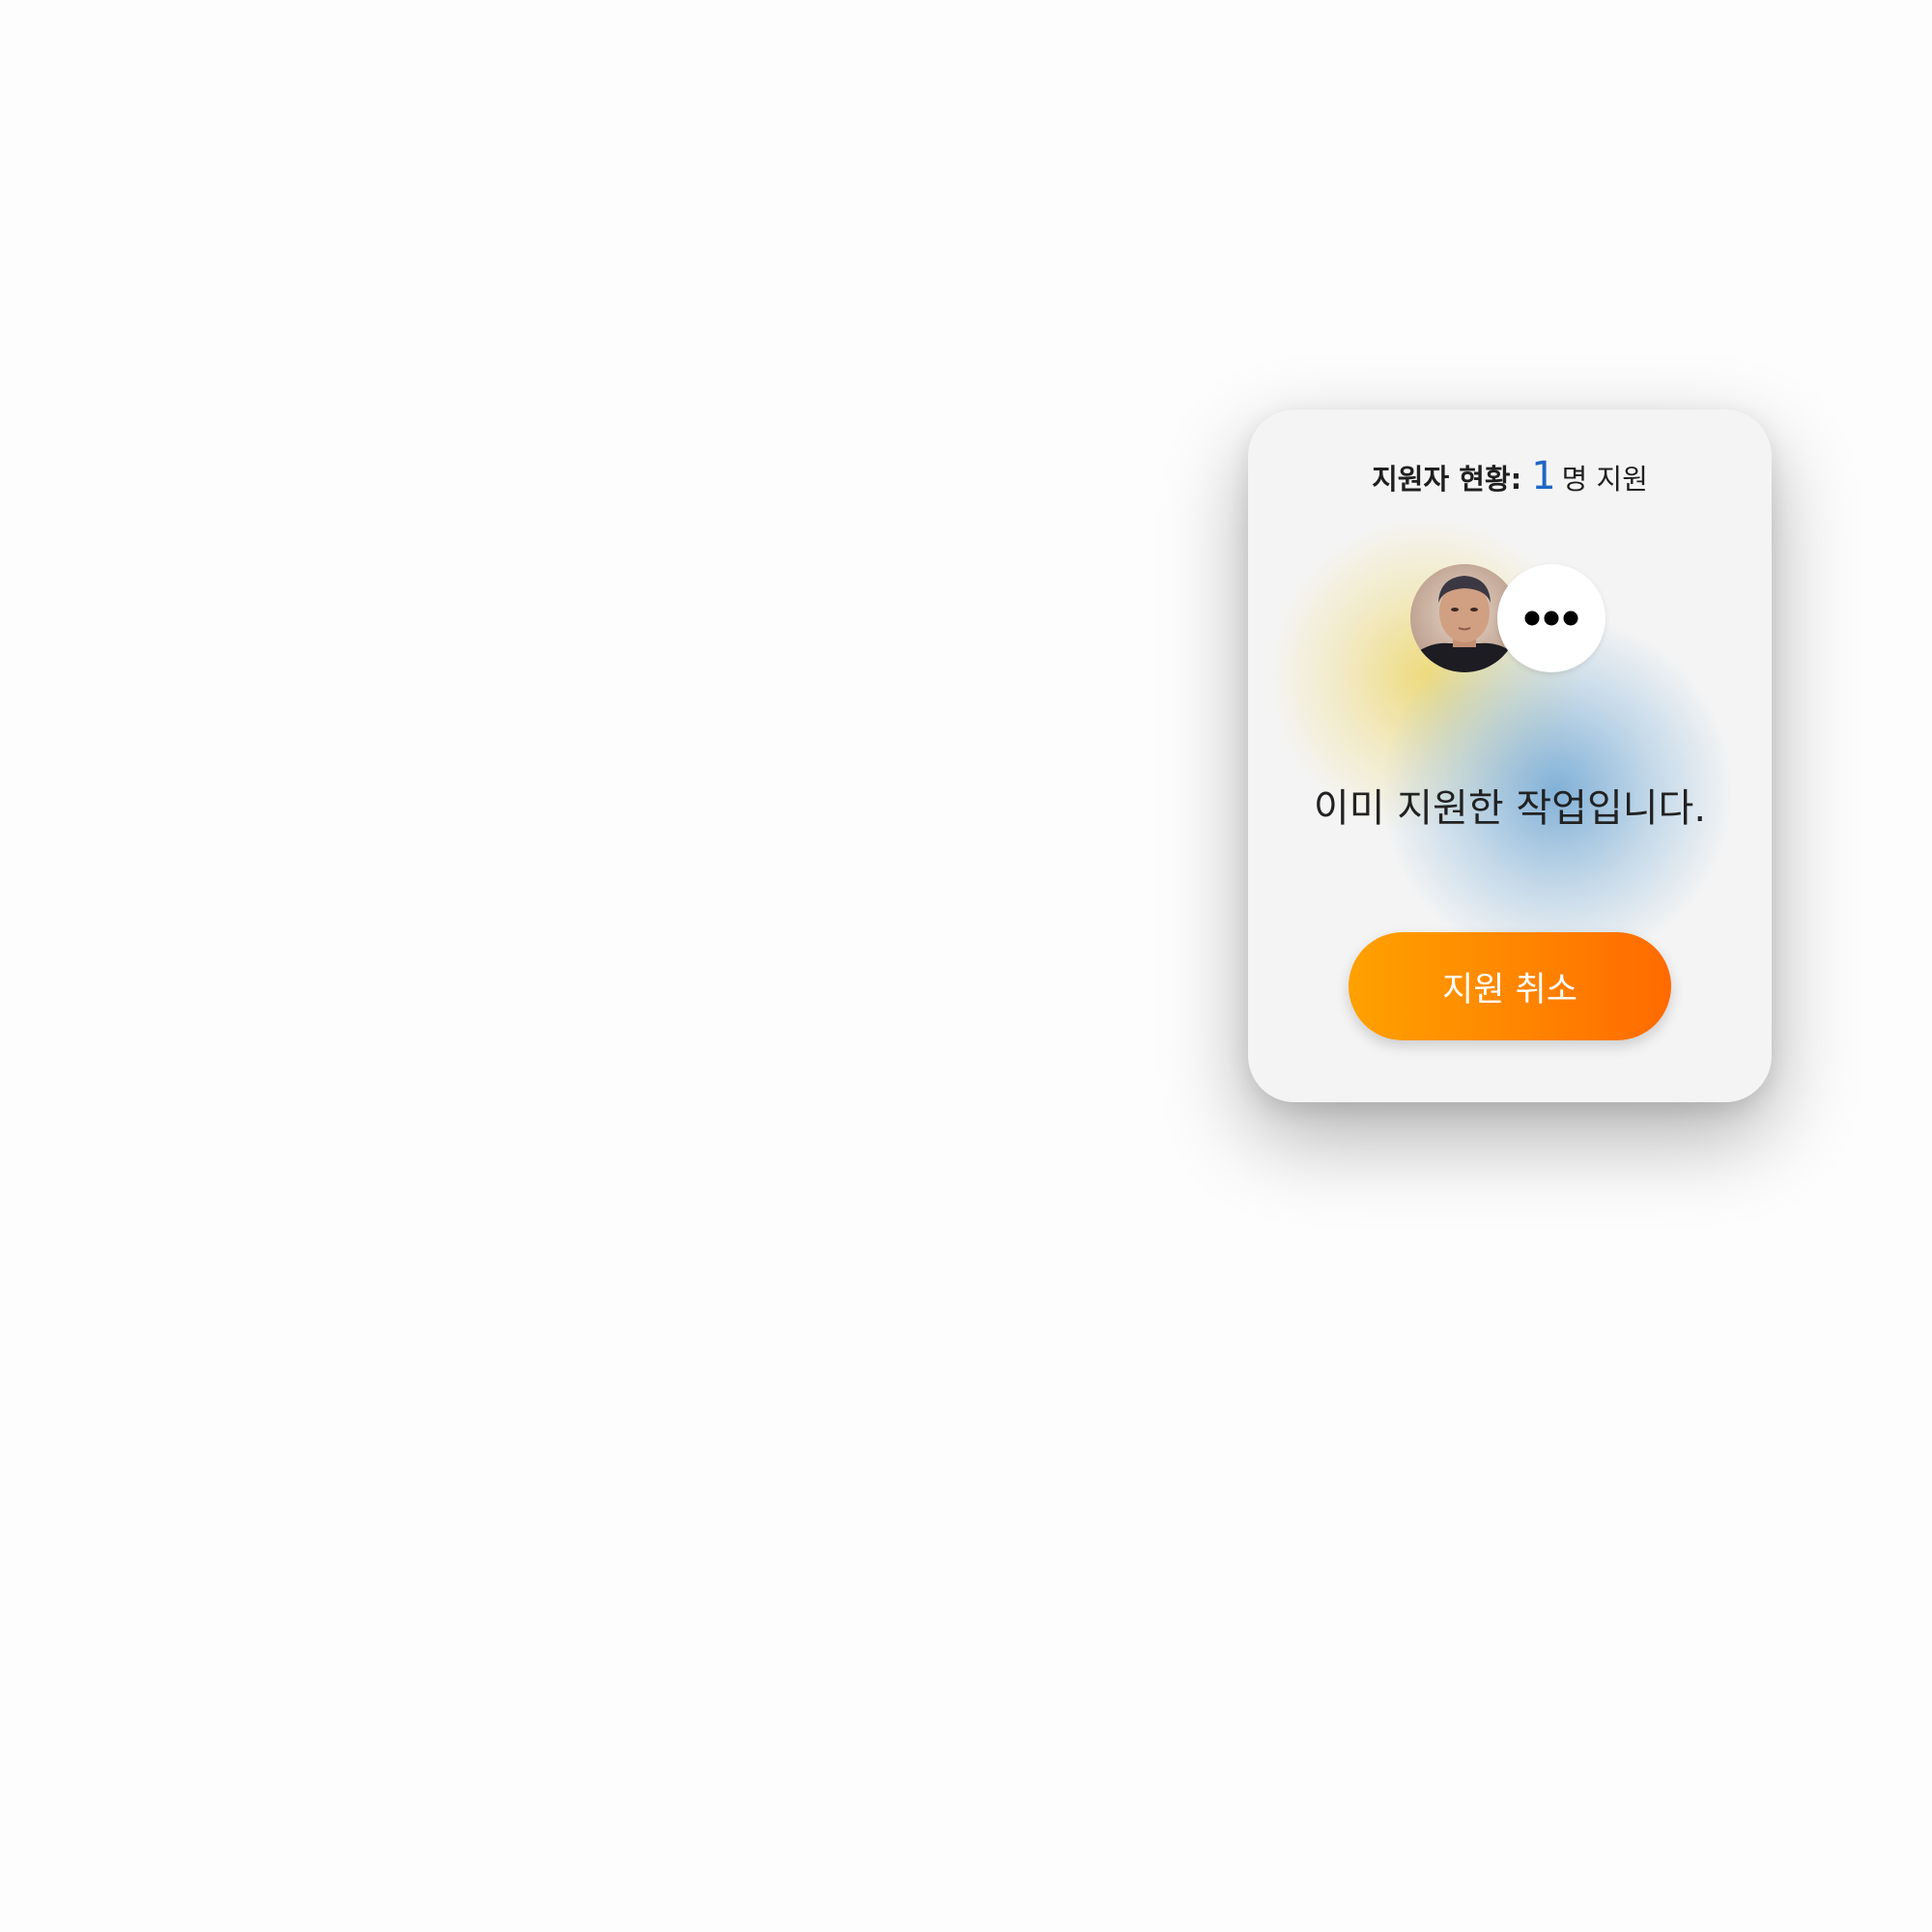  I want to click on more-applicants-button, so click(1551, 618).